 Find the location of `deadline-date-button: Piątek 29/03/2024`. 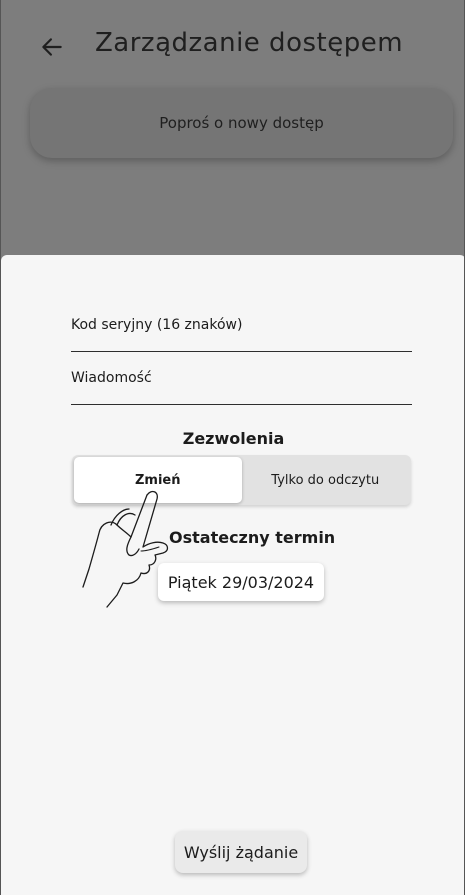

deadline-date-button: Piątek 29/03/2024 is located at coordinates (241, 582).